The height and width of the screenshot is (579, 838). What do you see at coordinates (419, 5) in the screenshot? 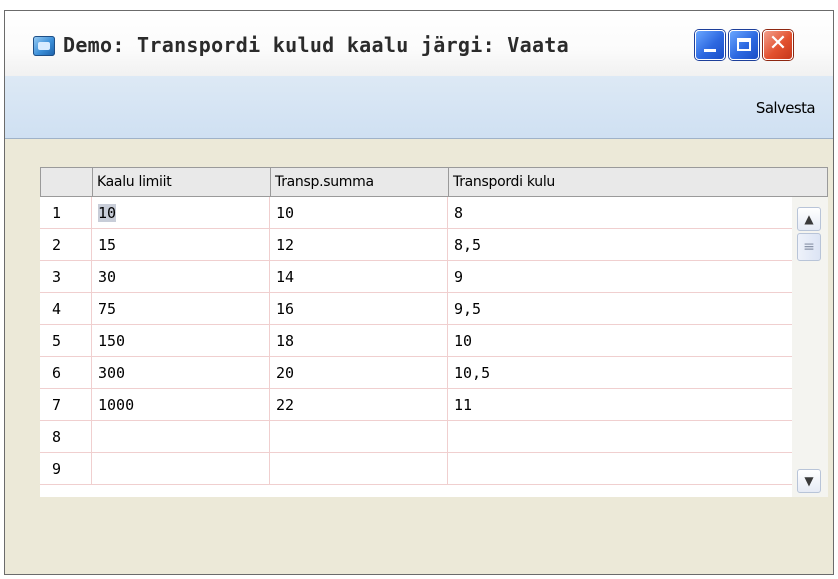
I see `desktop-strip` at bounding box center [419, 5].